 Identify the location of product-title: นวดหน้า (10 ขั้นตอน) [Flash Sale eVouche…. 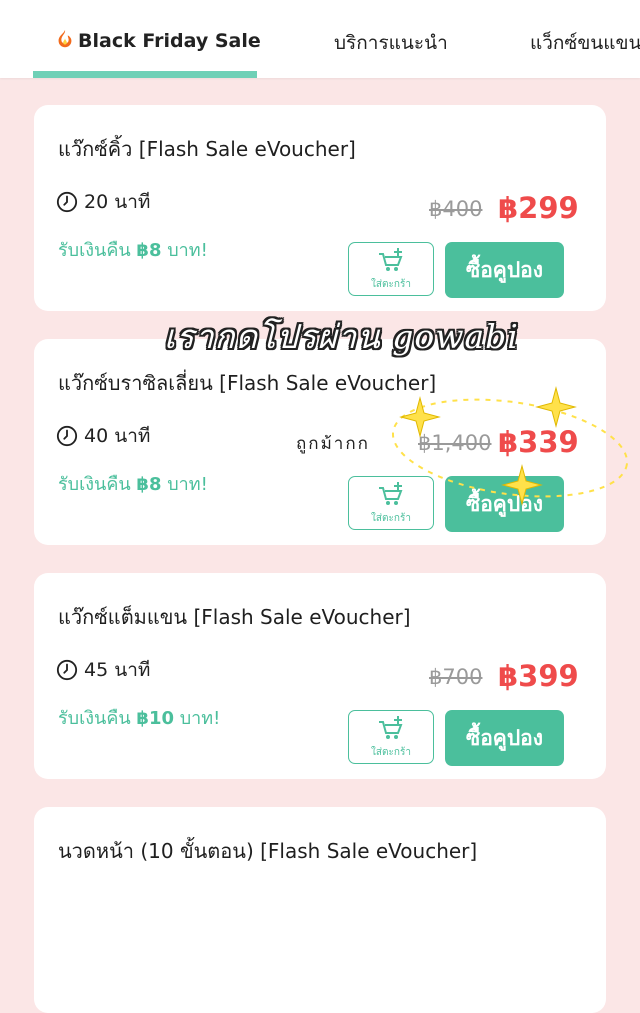
(268, 851).